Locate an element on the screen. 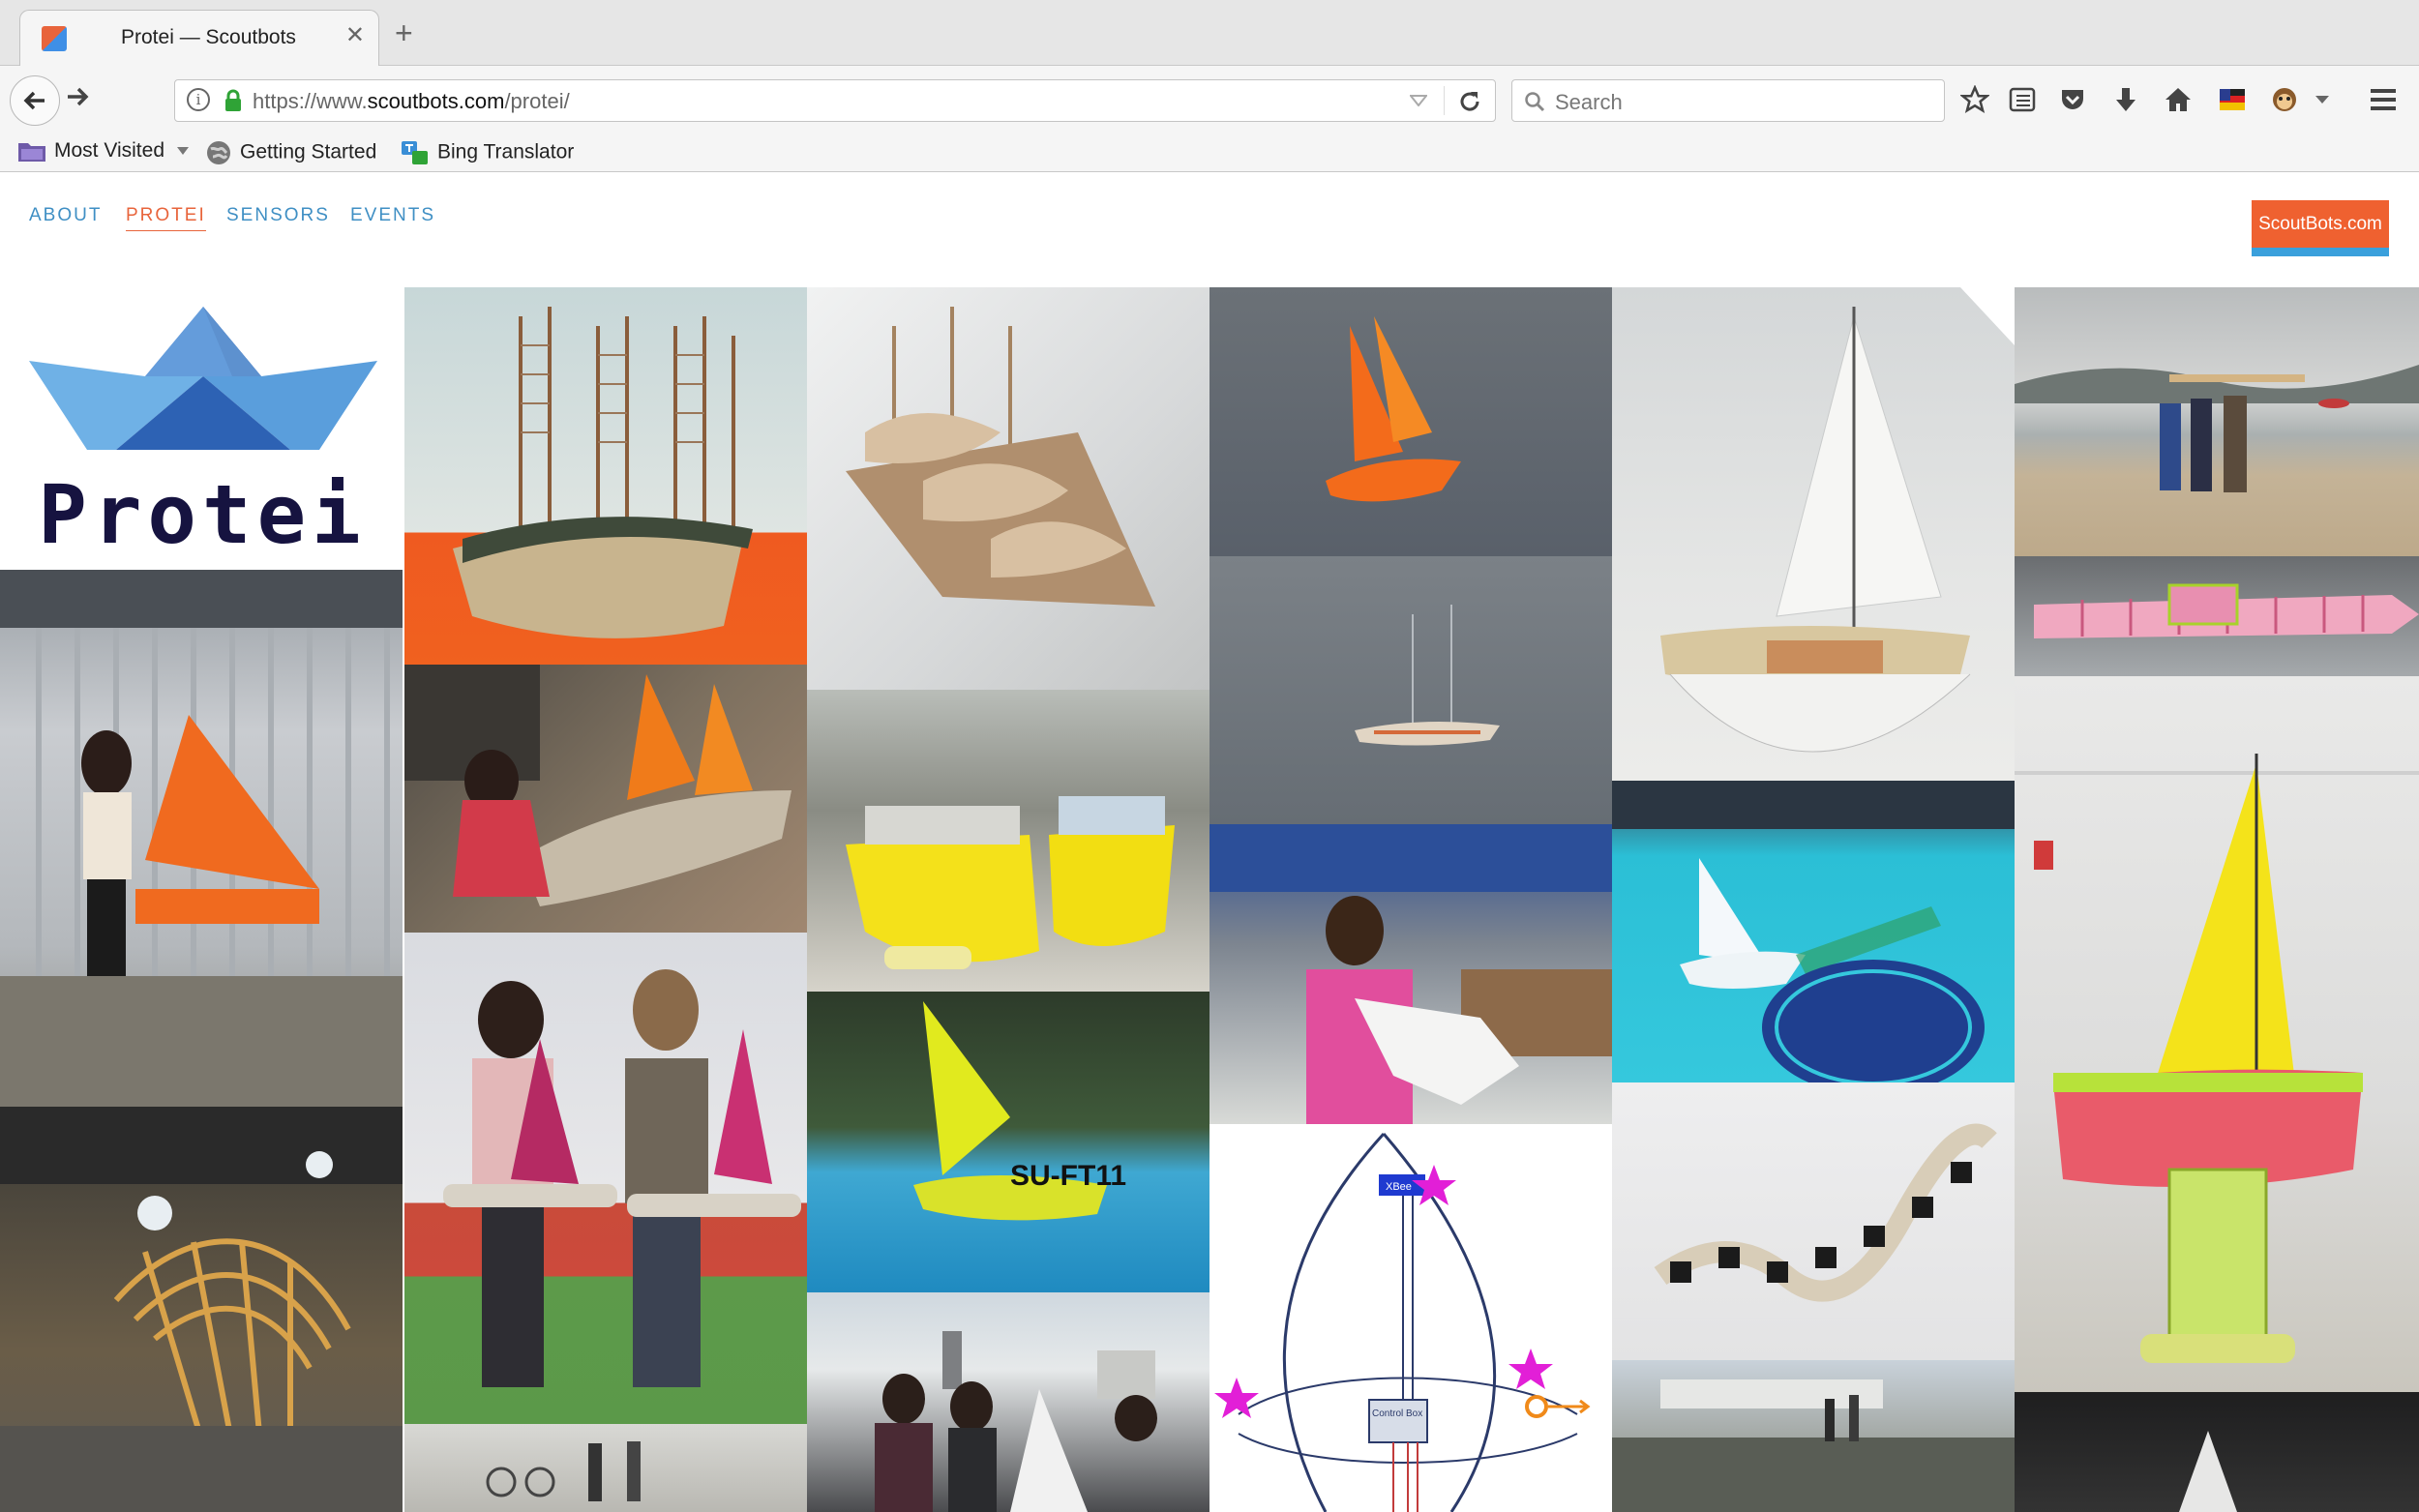 This screenshot has width=2419, height=1512. photo-servo-snake-art is located at coordinates (1826, 1212).